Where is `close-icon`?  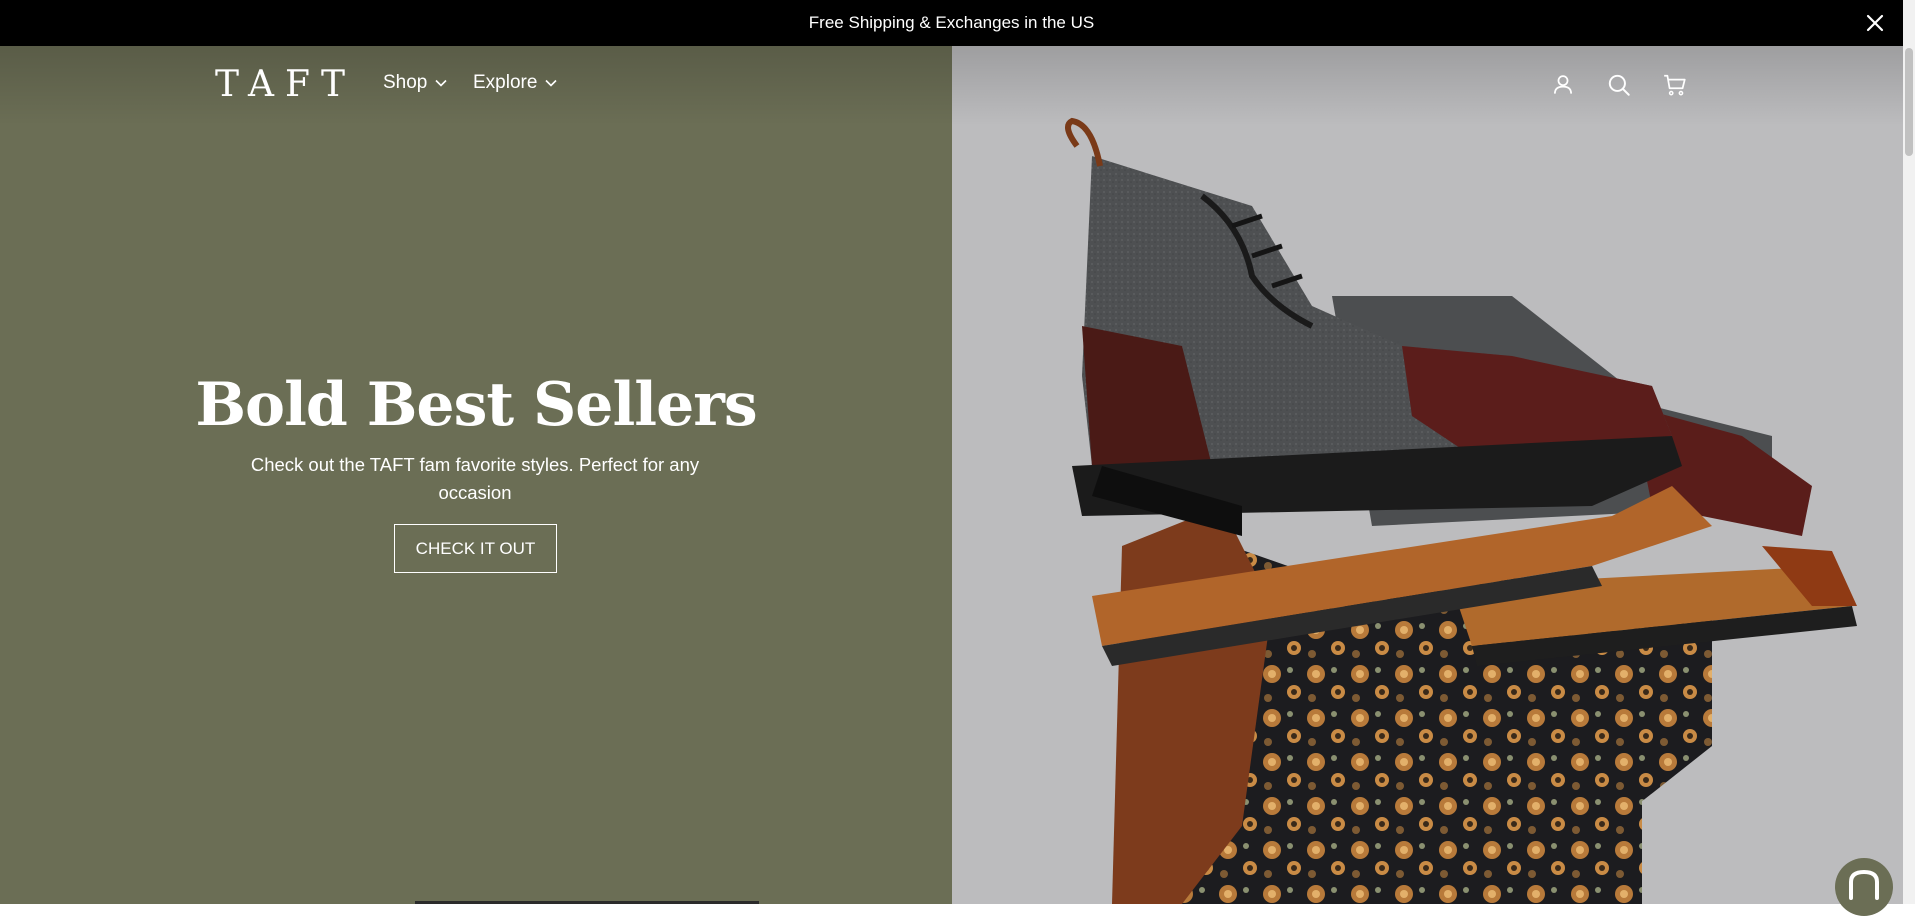
close-icon is located at coordinates (1875, 23).